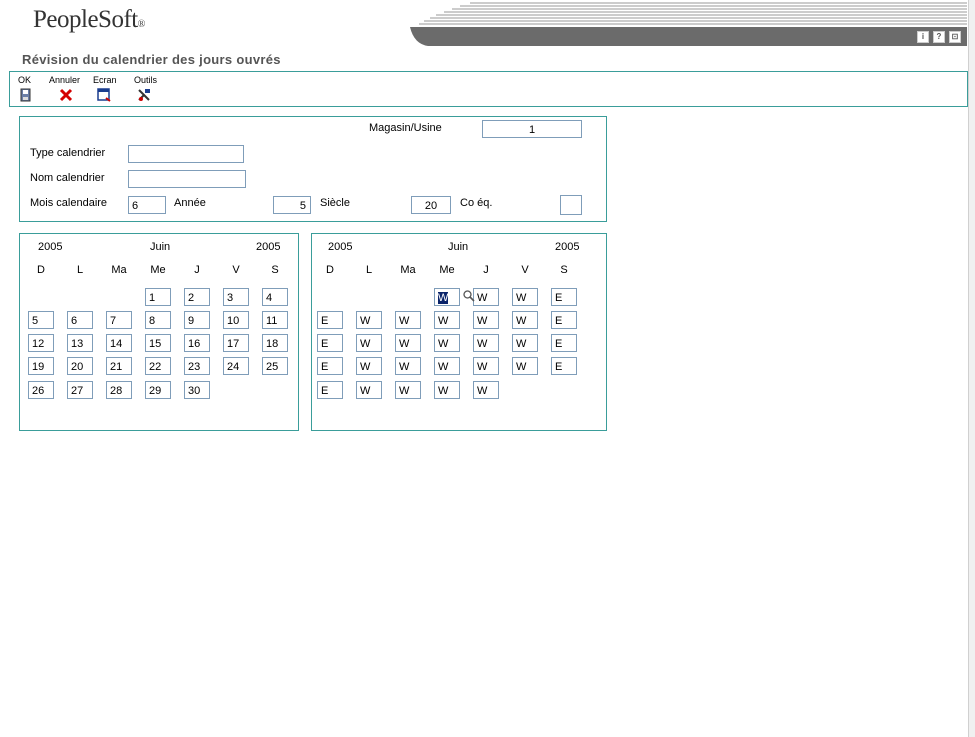 This screenshot has width=975, height=737. What do you see at coordinates (151, 59) in the screenshot?
I see `page-title: Révision du calendrier des jours ouvrés` at bounding box center [151, 59].